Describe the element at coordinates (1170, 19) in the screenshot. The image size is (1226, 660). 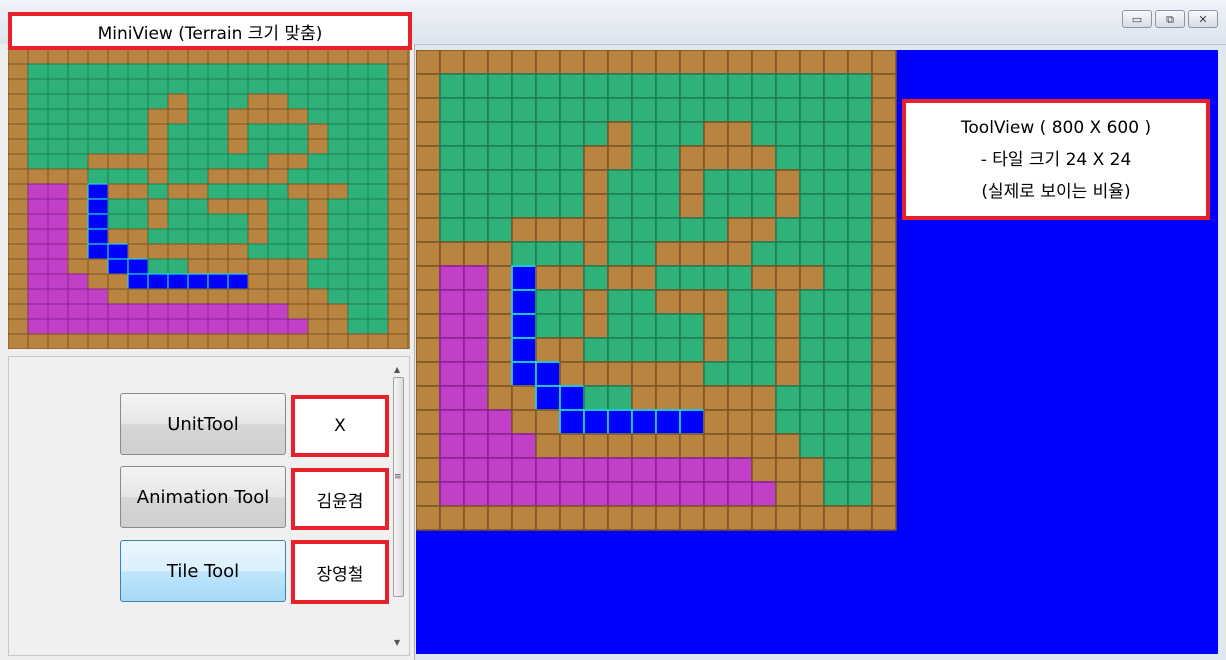
I see `restore-button: ⧉` at that location.